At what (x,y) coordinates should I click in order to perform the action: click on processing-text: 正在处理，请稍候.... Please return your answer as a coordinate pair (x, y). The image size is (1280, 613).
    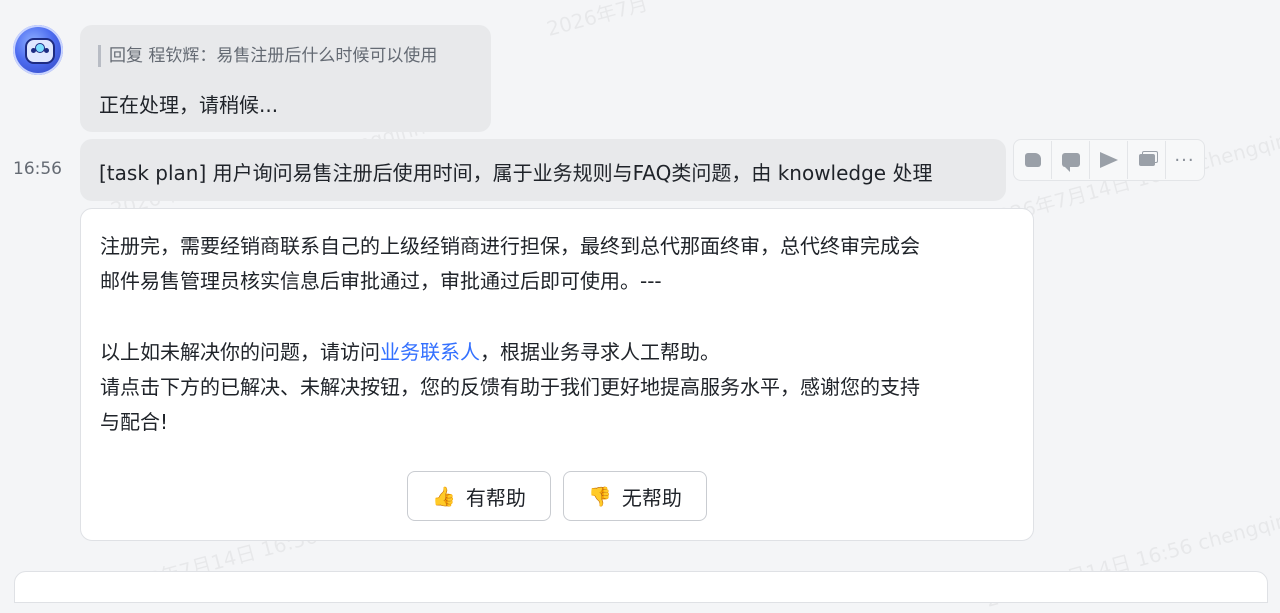
    Looking at the image, I should click on (189, 105).